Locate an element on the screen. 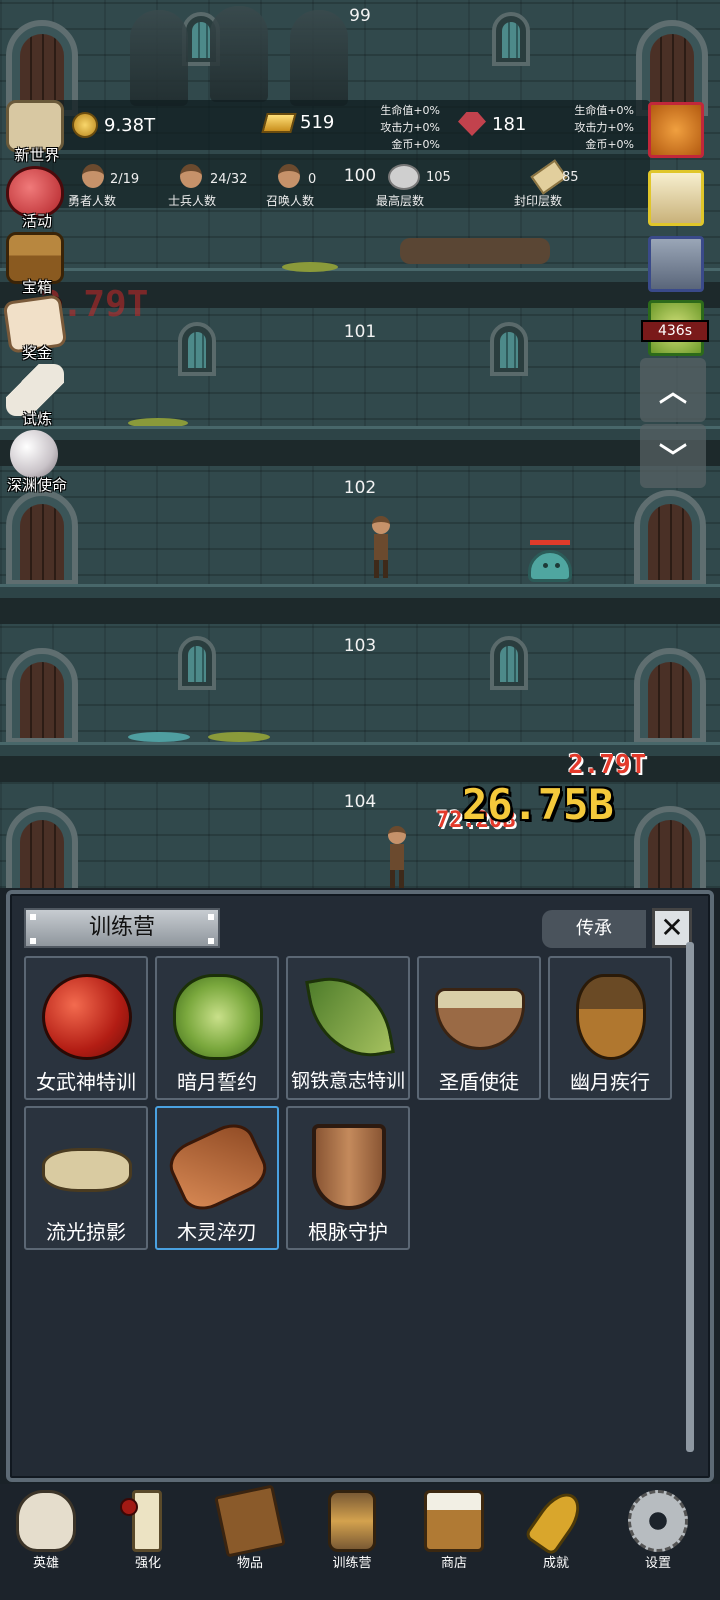 The height and width of the screenshot is (1600, 720). abyss-mission-button: 深渊使命 is located at coordinates (37, 463).